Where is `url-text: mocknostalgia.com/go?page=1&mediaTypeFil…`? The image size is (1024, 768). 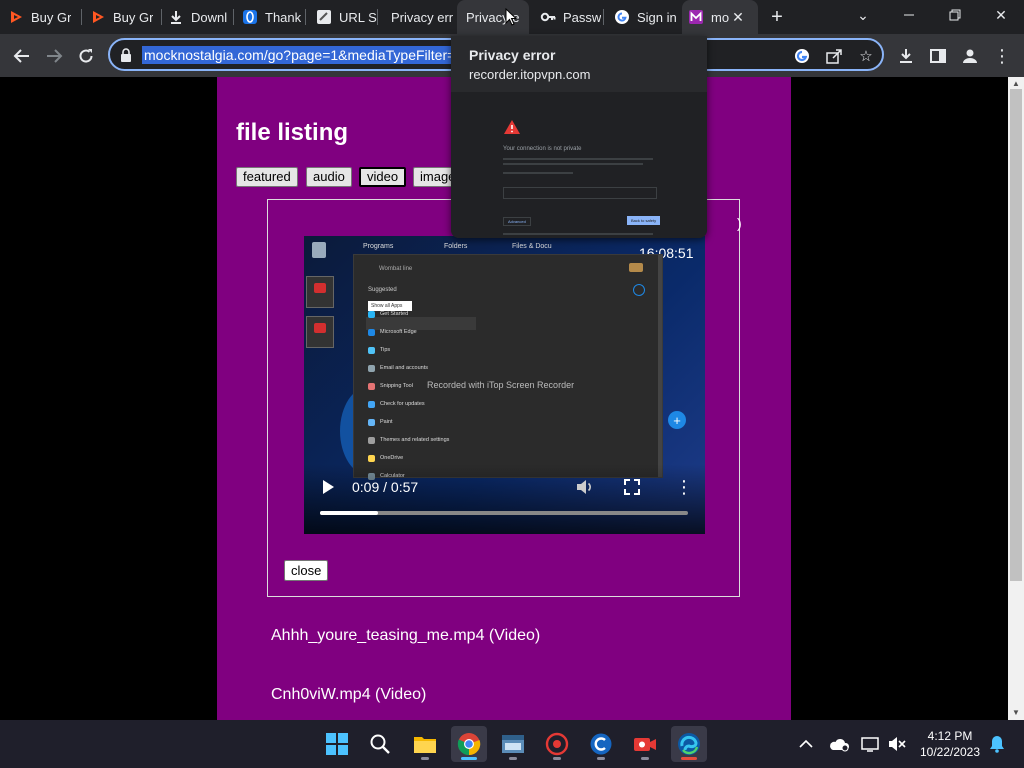
url-text: mocknostalgia.com/go?page=1&mediaTypeFil… is located at coordinates (300, 55).